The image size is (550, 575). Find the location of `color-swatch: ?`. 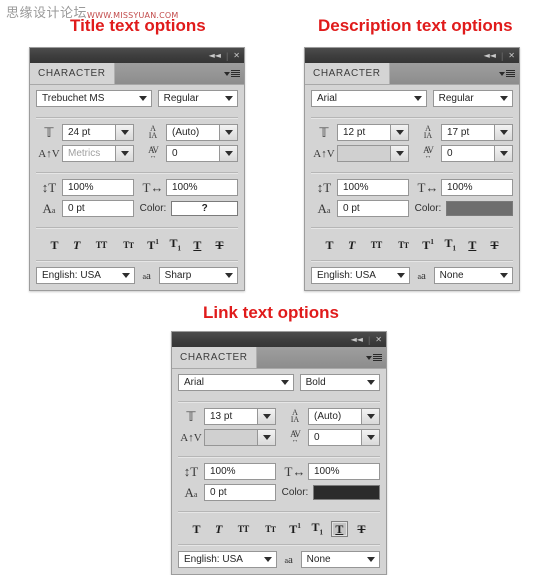

color-swatch: ? is located at coordinates (204, 208).